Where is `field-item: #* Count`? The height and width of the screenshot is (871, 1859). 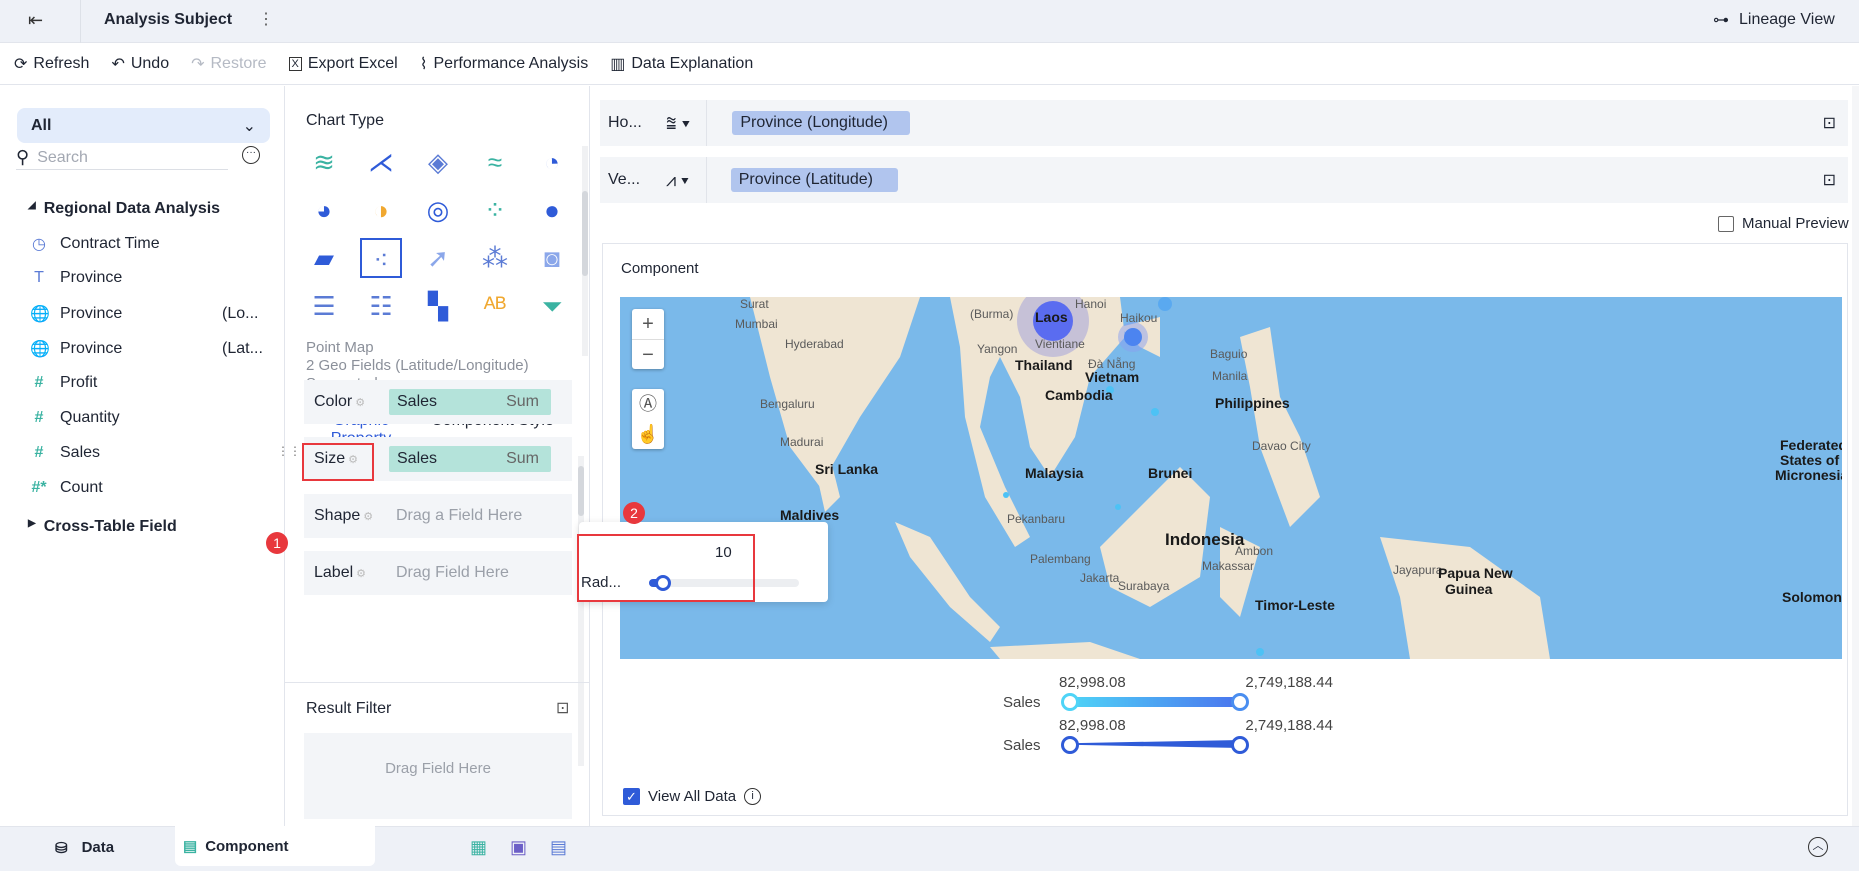 field-item: #* Count is located at coordinates (66, 488).